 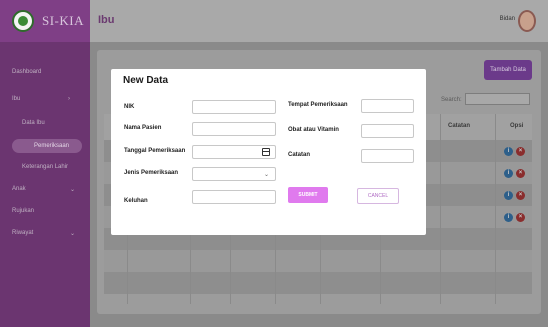 I want to click on page-title: Ibu, so click(x=106, y=20).